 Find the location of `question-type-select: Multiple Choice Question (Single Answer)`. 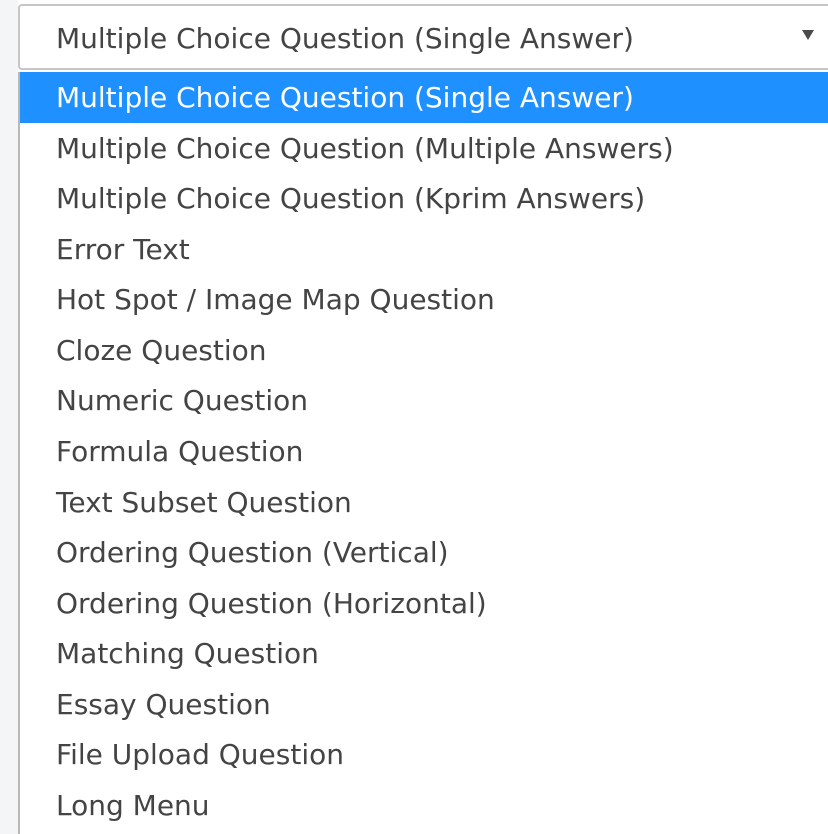

question-type-select: Multiple Choice Question (Single Answer) is located at coordinates (423, 37).